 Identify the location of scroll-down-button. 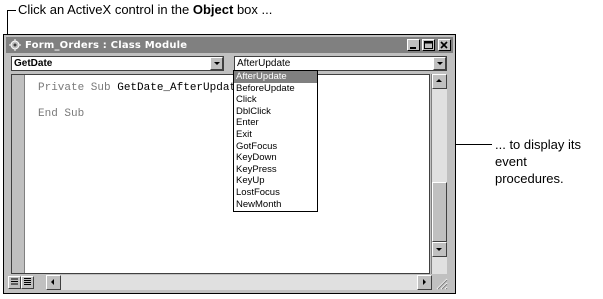
(439, 249).